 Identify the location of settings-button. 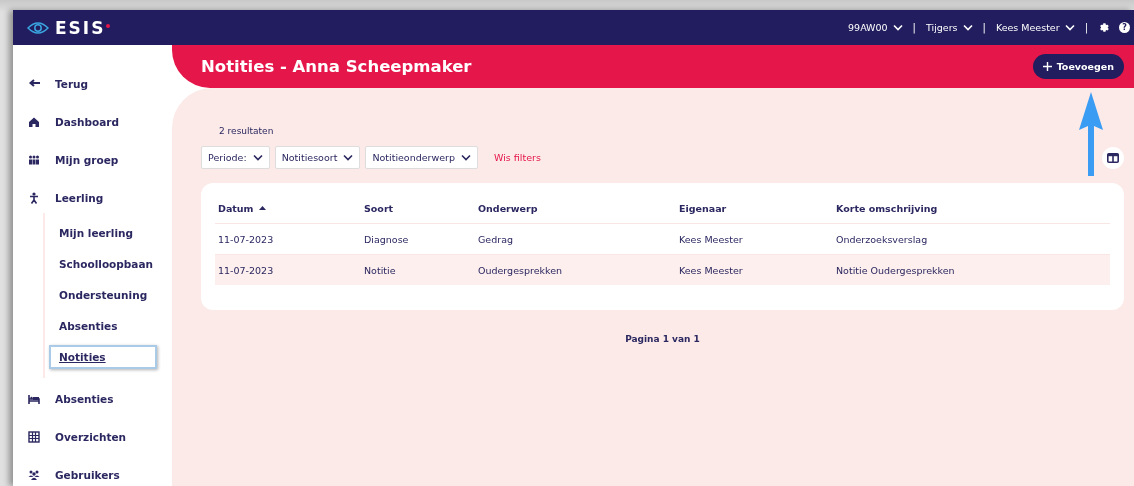
(1103, 27).